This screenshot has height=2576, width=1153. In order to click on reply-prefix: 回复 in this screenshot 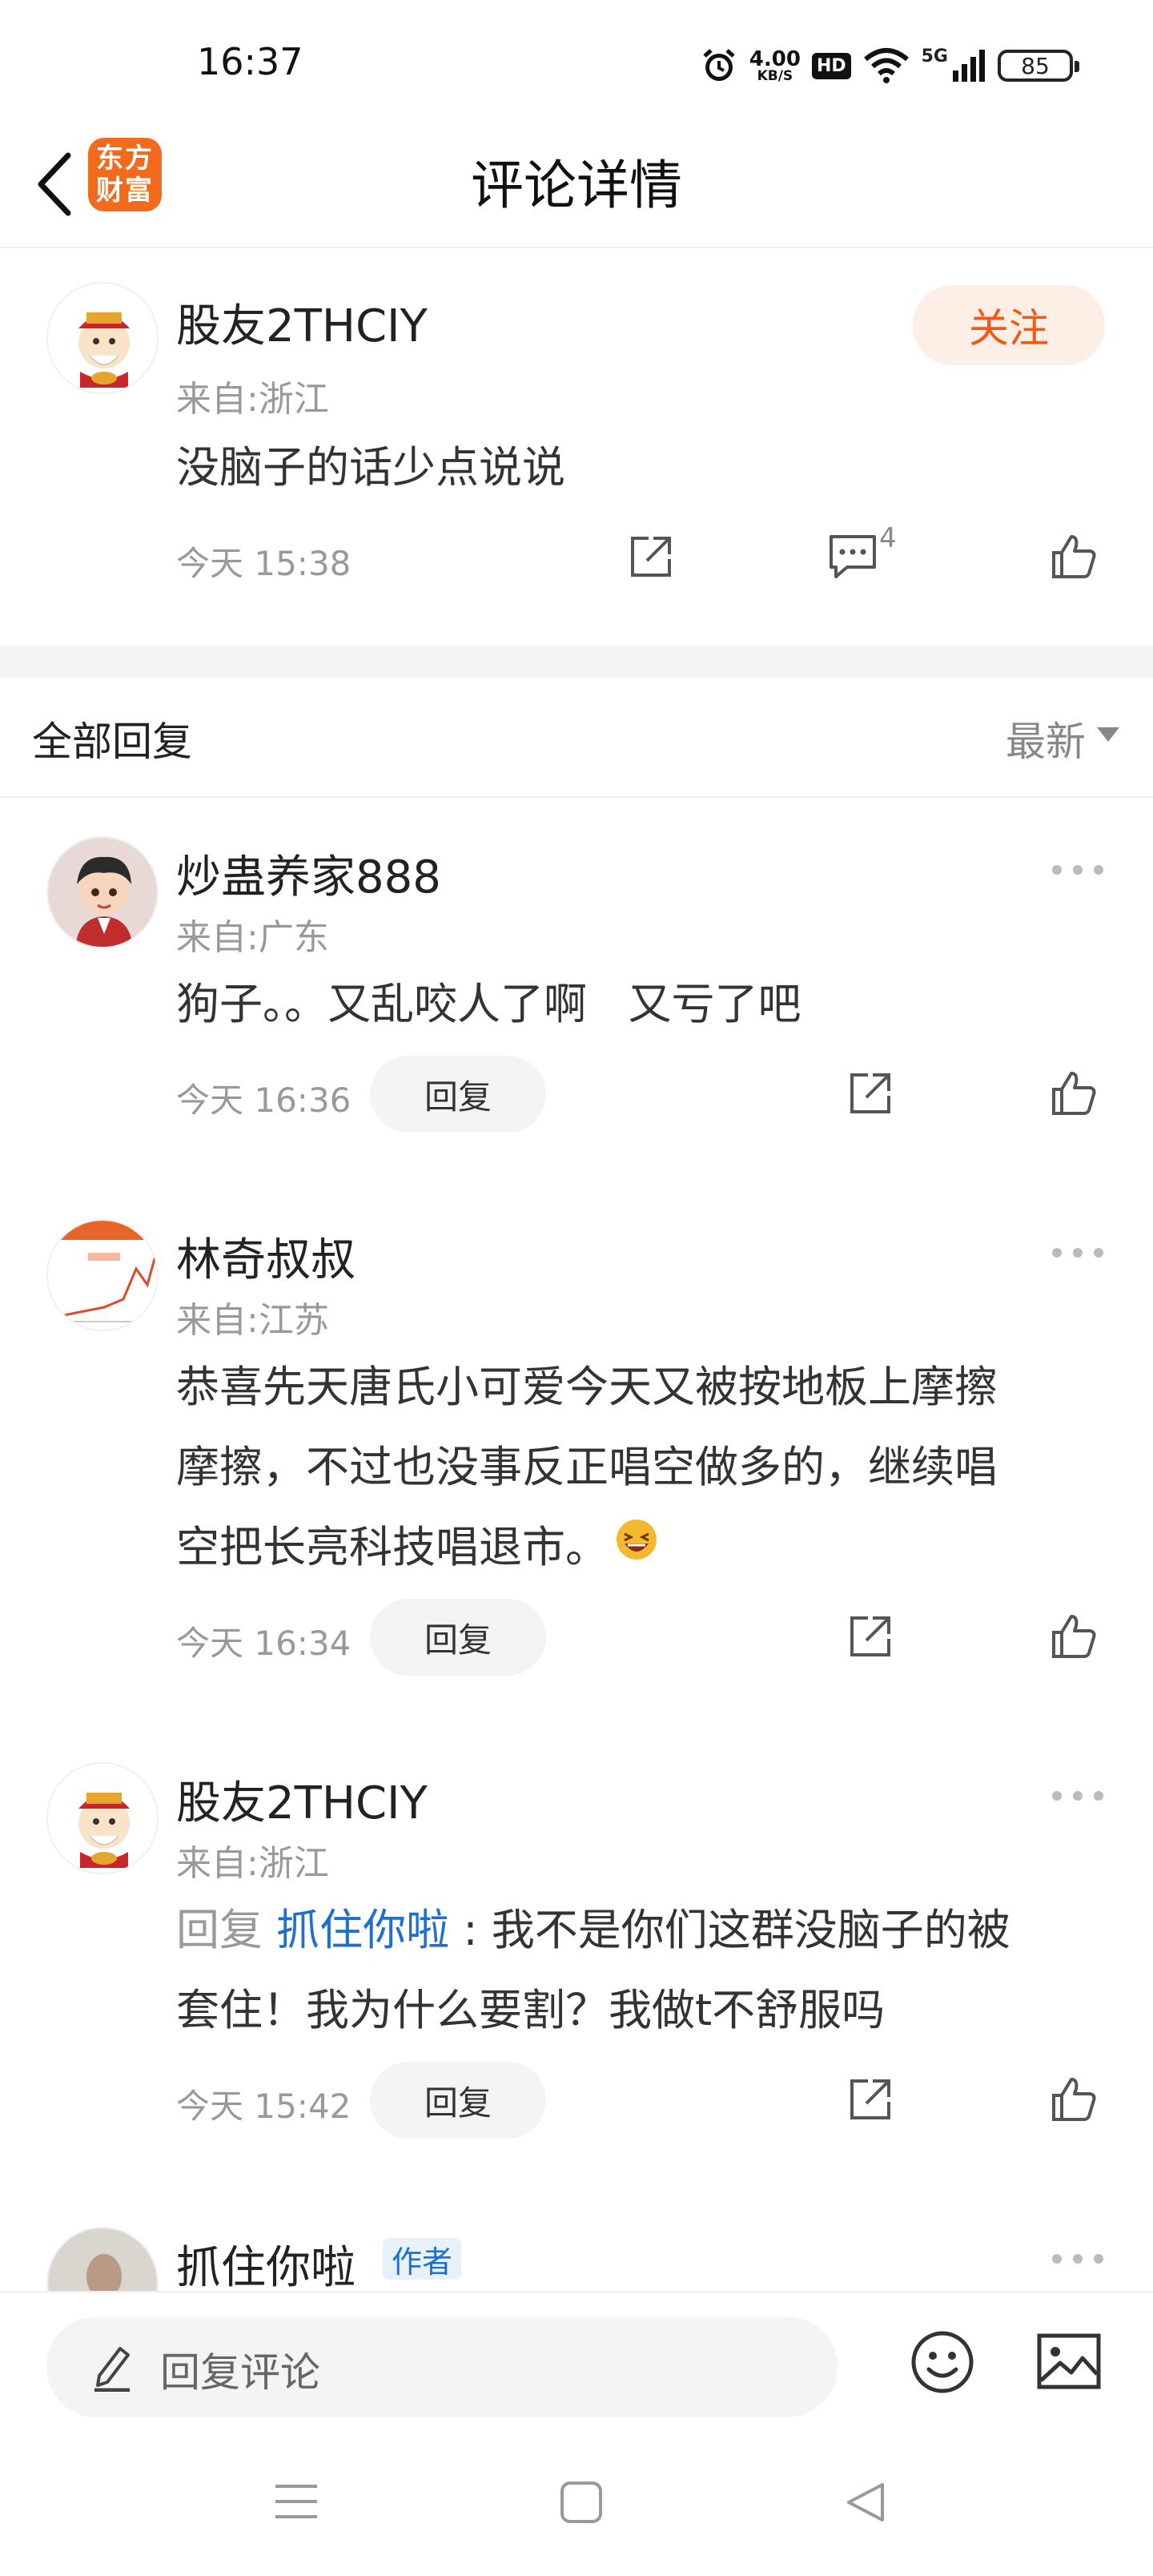, I will do `click(227, 1930)`.